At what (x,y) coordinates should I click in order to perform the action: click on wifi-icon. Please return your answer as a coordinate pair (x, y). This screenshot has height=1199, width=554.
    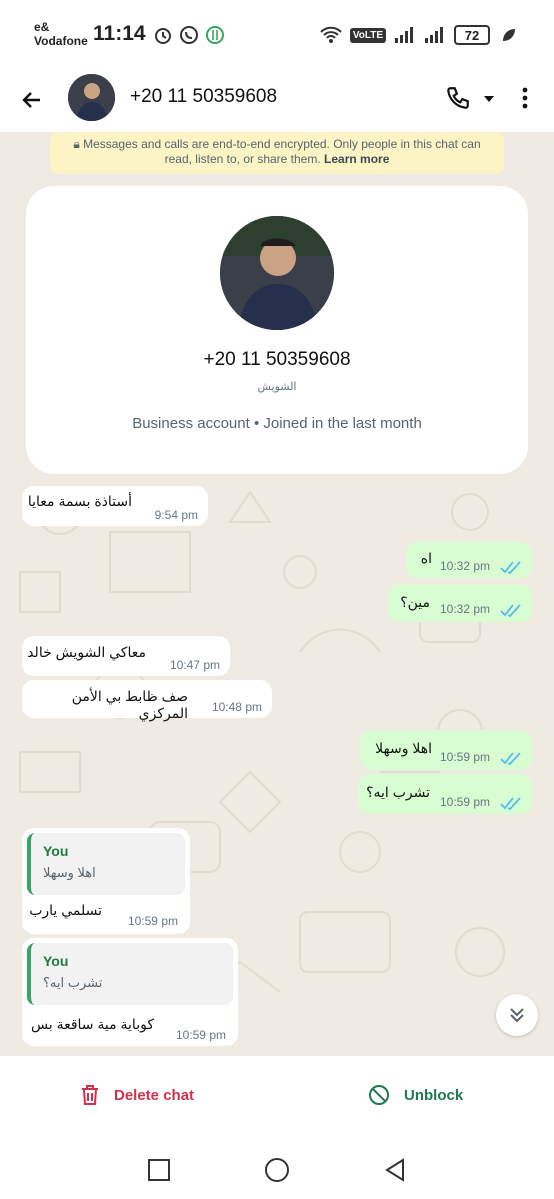
    Looking at the image, I should click on (331, 35).